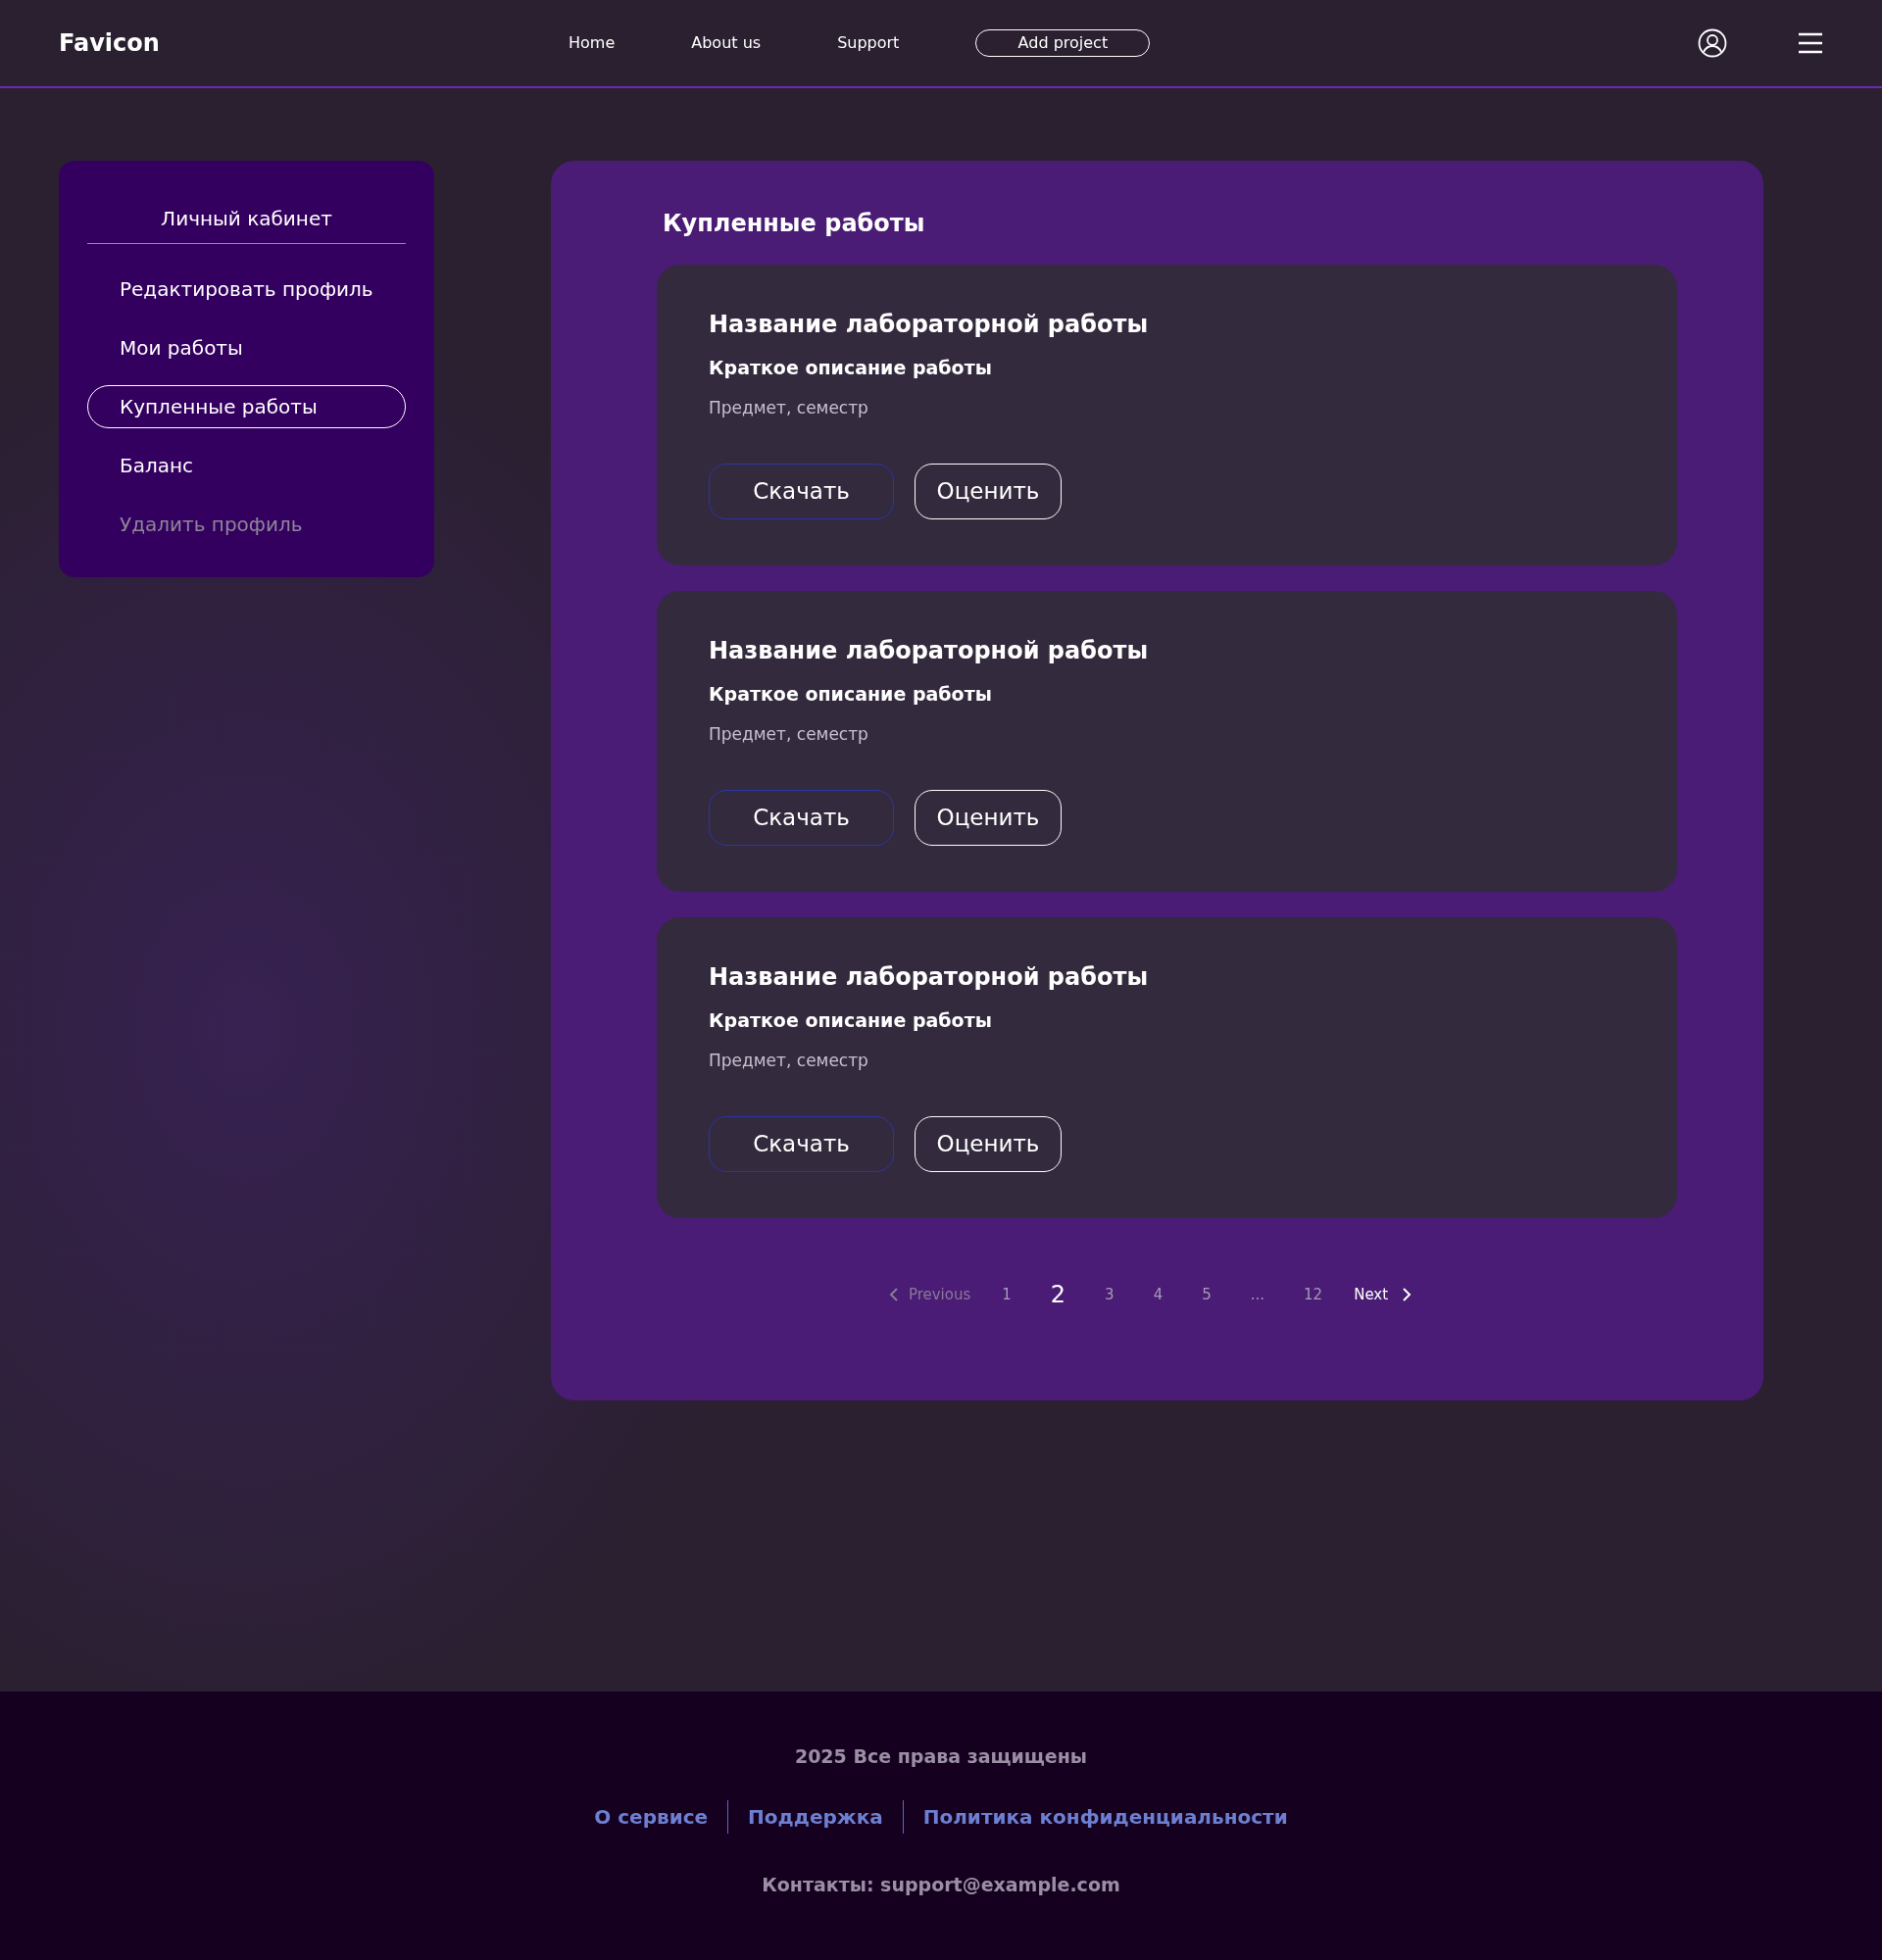  I want to click on next-page-button: Next, so click(1383, 1294).